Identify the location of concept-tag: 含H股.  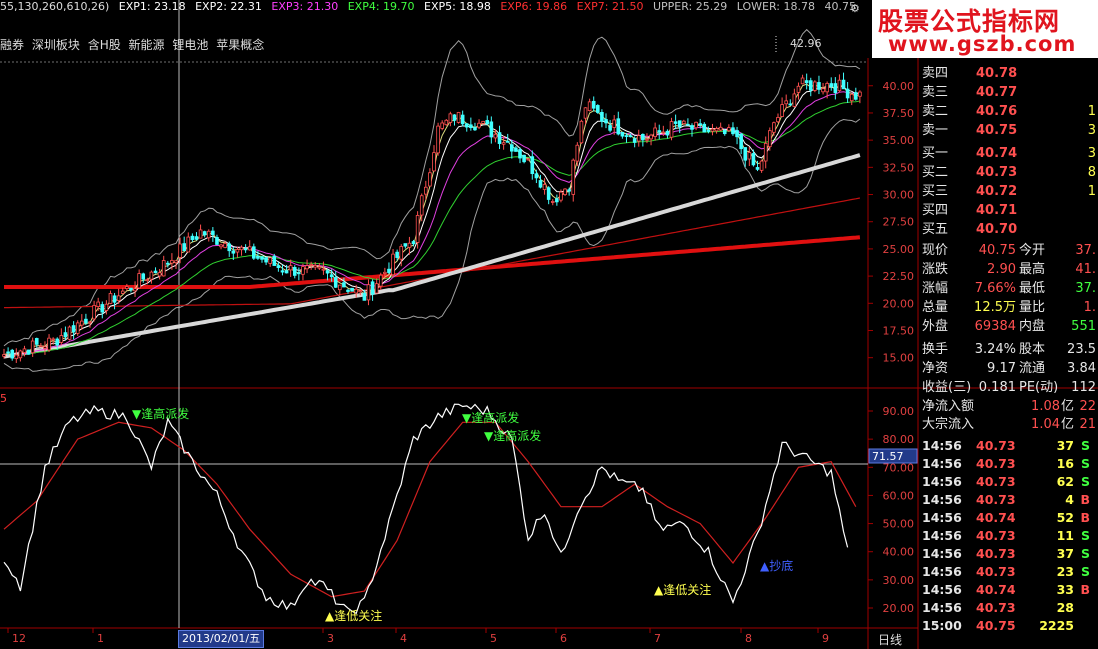
(104, 45).